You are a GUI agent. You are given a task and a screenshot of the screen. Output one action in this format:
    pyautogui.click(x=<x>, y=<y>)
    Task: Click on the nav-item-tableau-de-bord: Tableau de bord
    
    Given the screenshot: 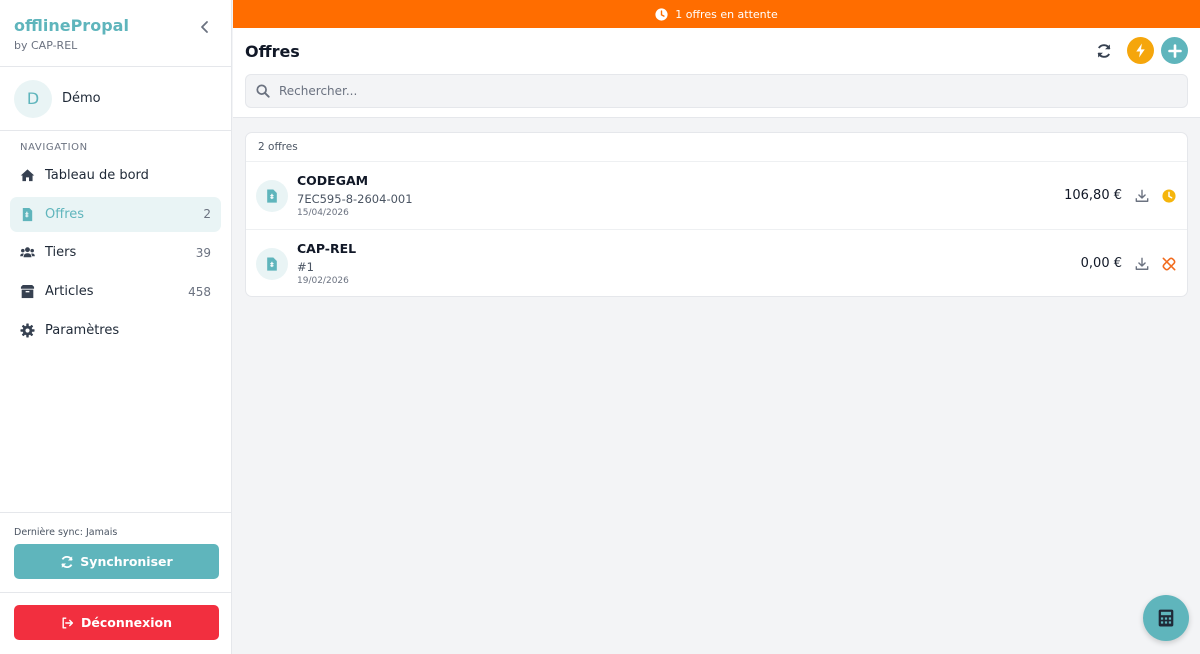 What is the action you would take?
    pyautogui.click(x=115, y=175)
    